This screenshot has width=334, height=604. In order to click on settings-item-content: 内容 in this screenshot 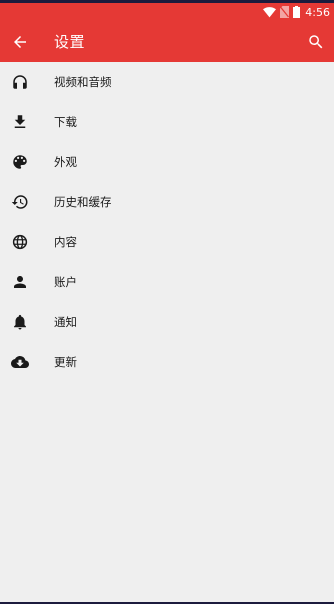, I will do `click(167, 242)`.